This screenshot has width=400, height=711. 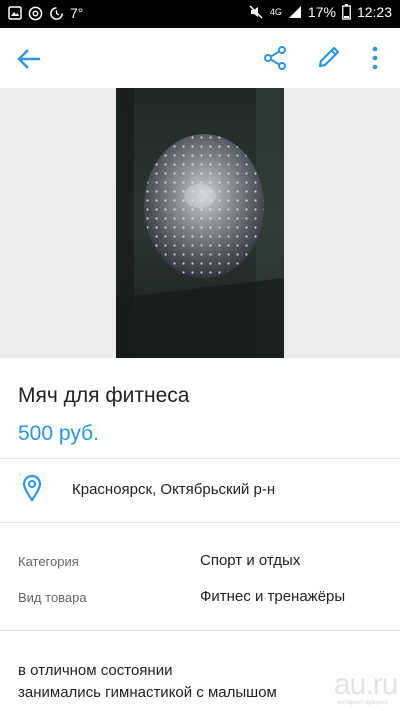 I want to click on status-bar-right: 4G 17% 12:23, so click(x=320, y=12).